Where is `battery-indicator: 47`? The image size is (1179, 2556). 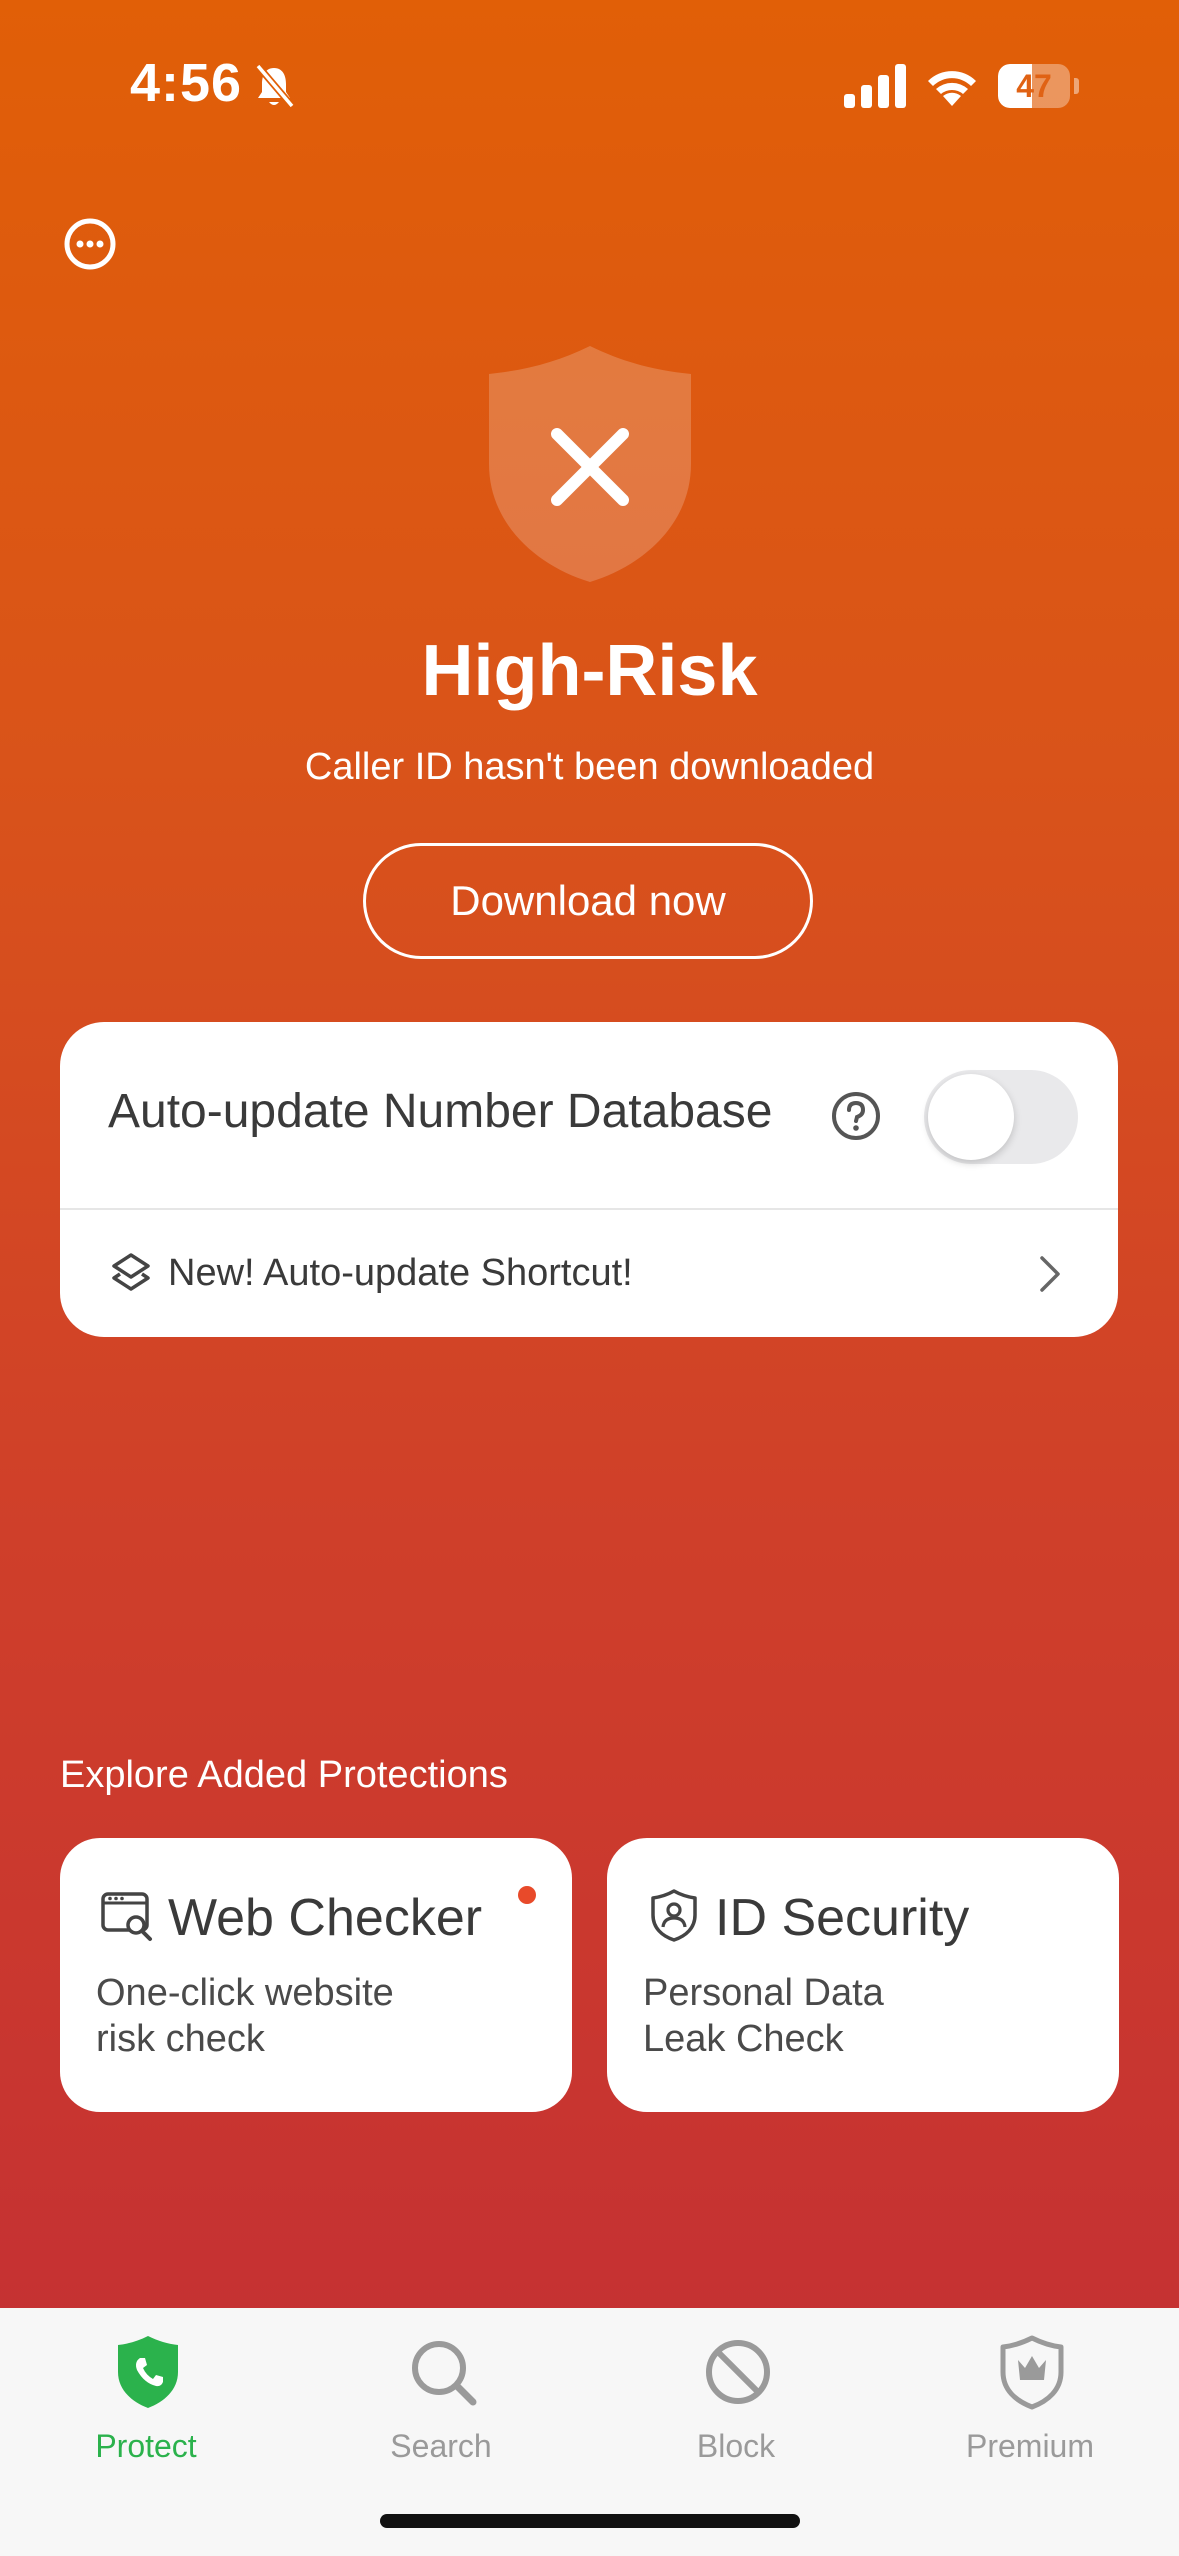
battery-indicator: 47 is located at coordinates (1038, 86).